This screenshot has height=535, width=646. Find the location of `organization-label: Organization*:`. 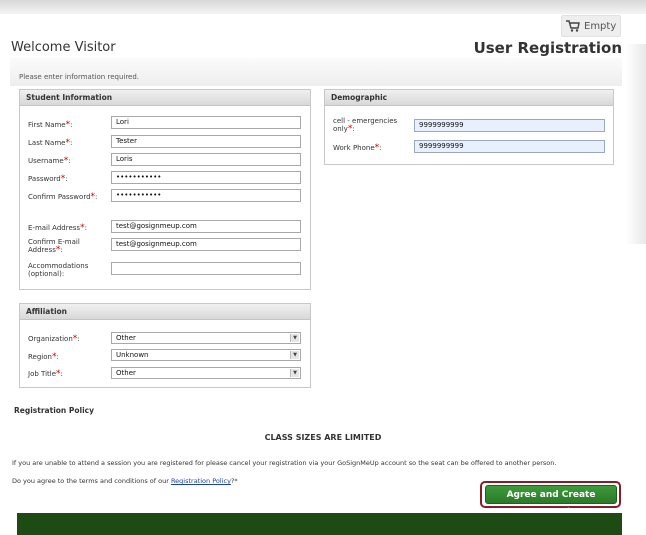

organization-label: Organization*: is located at coordinates (54, 339).